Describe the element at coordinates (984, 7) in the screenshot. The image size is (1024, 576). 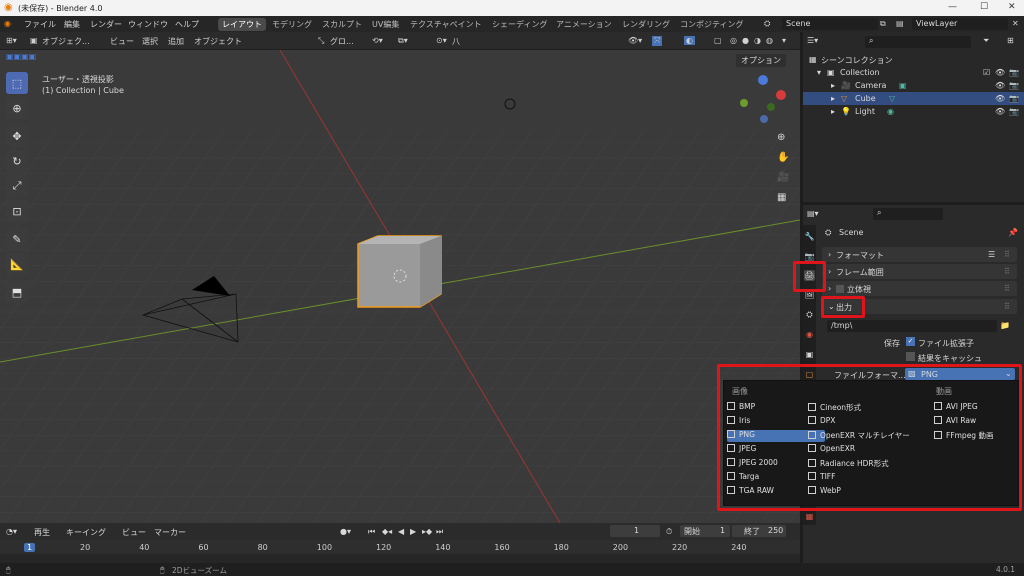
I see `maximize-icon: ☐` at that location.